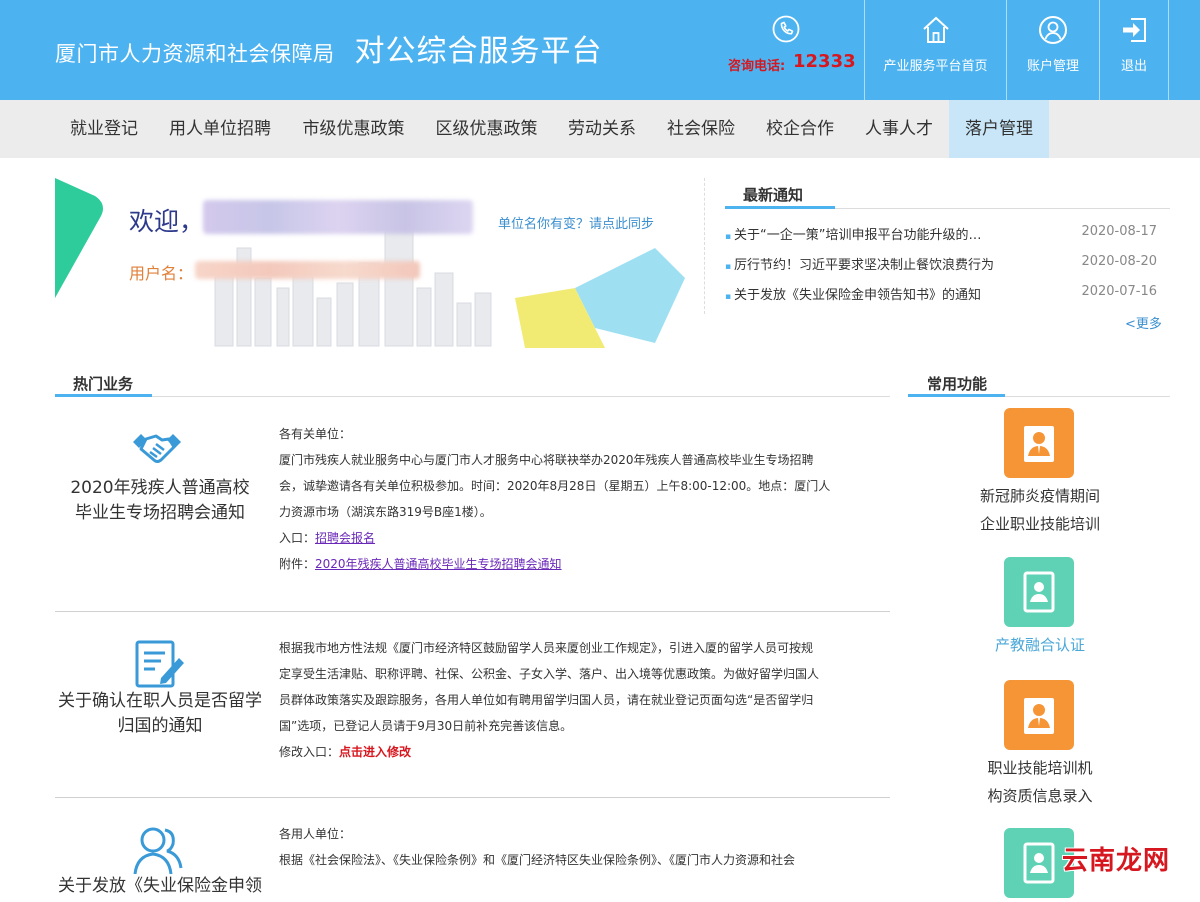 This screenshot has height=902, width=1200. Describe the element at coordinates (870, 263) in the screenshot. I see `notice-title: 厉行节约！习近平要求坚决制止餐饮浪费行为` at that location.